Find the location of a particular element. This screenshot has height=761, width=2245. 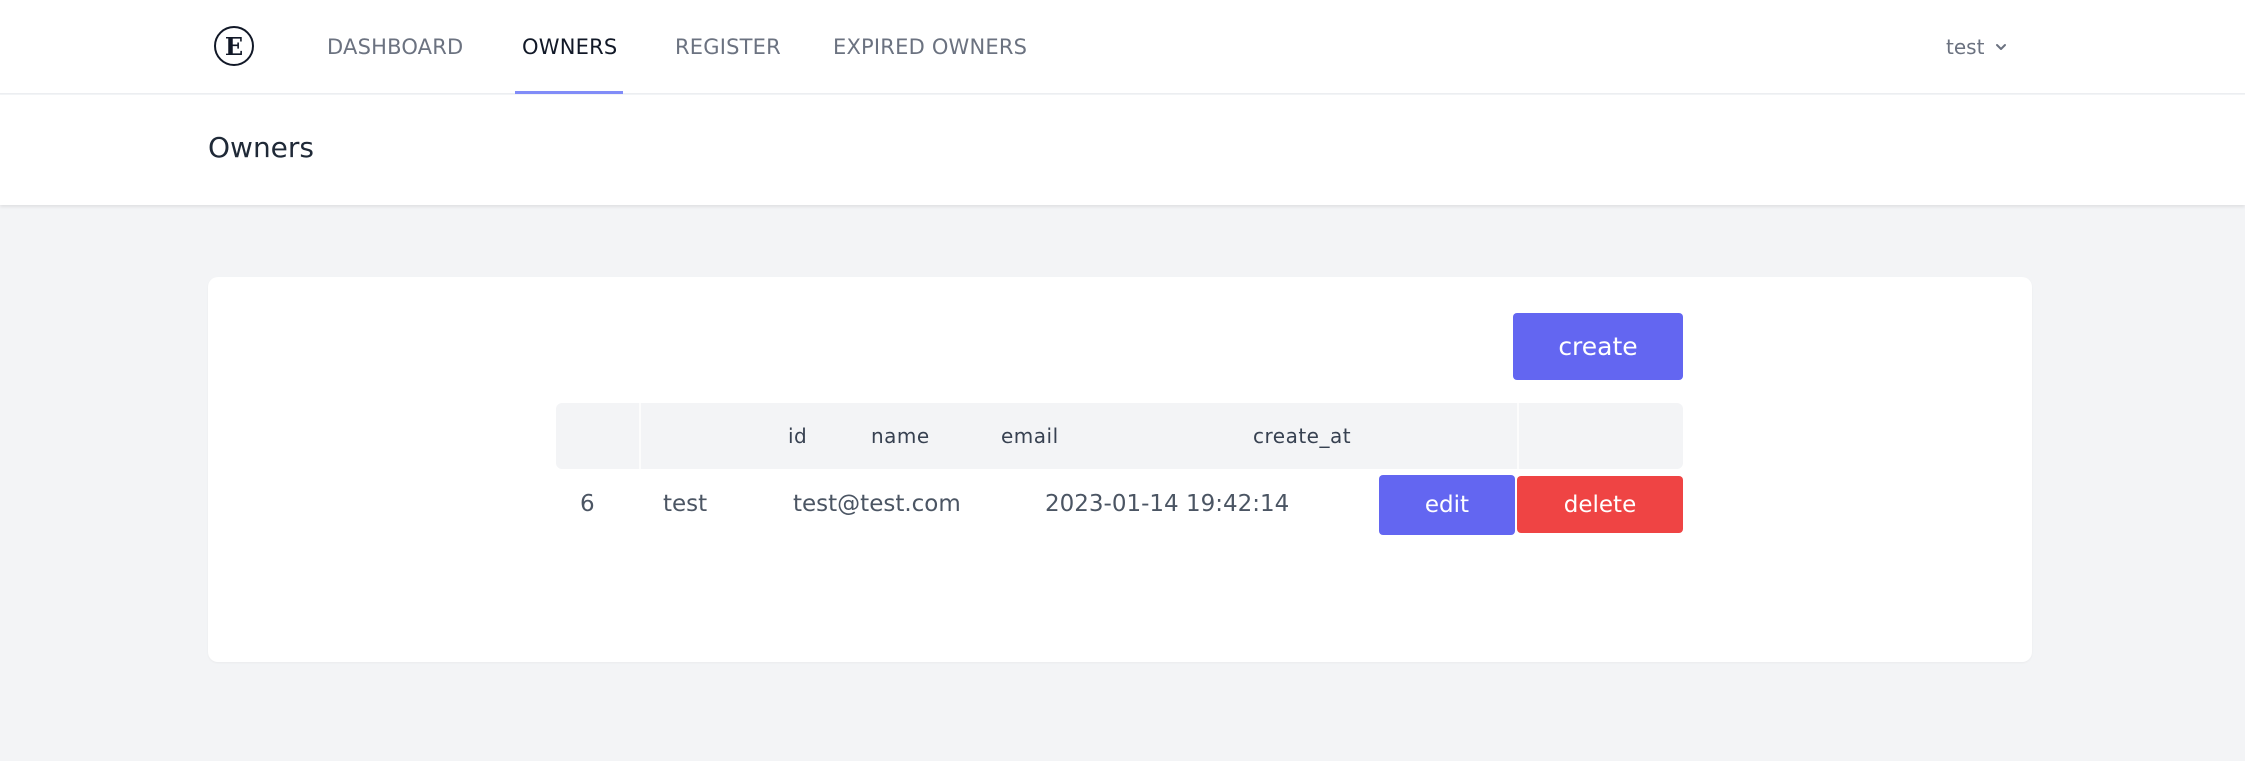

chevron-down-icon is located at coordinates (2001, 47).